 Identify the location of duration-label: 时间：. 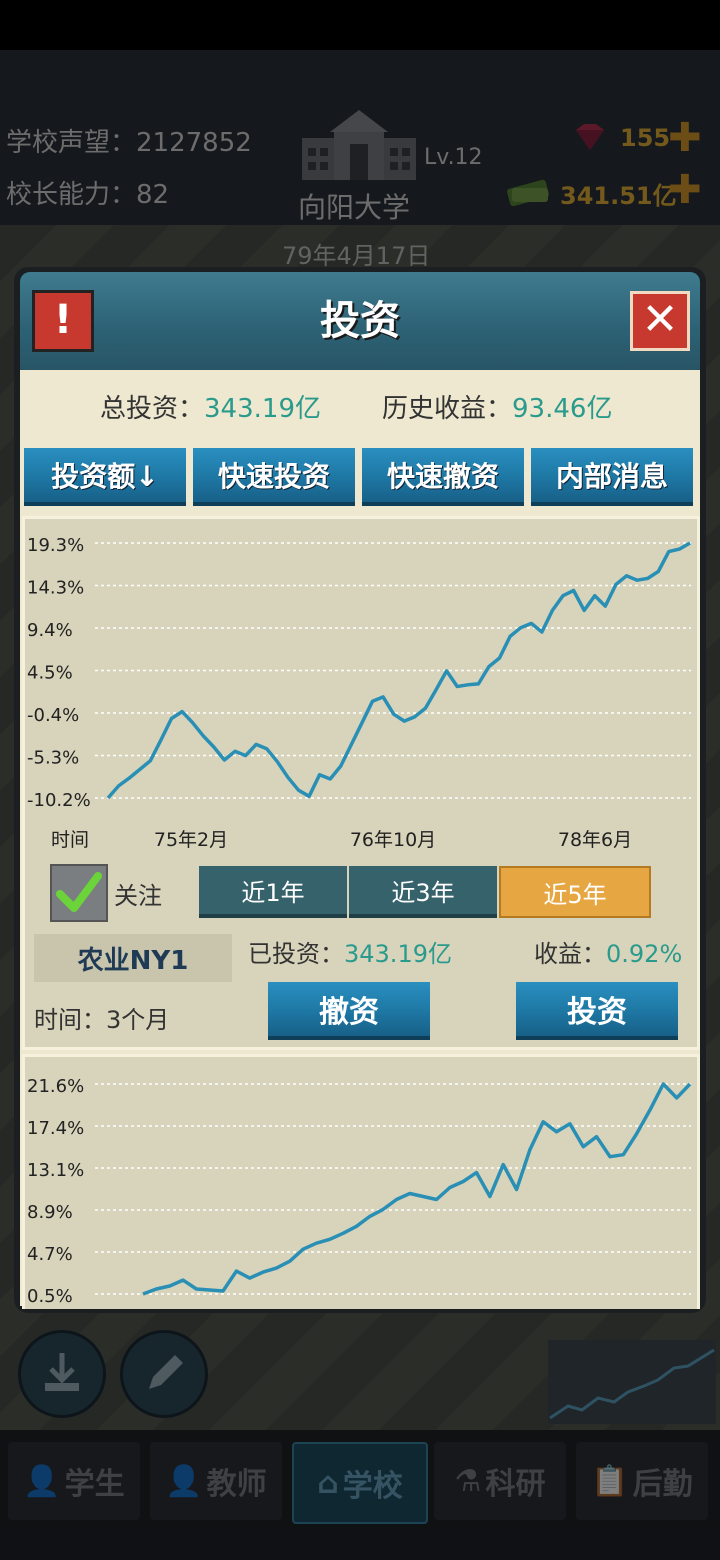
(70, 1020).